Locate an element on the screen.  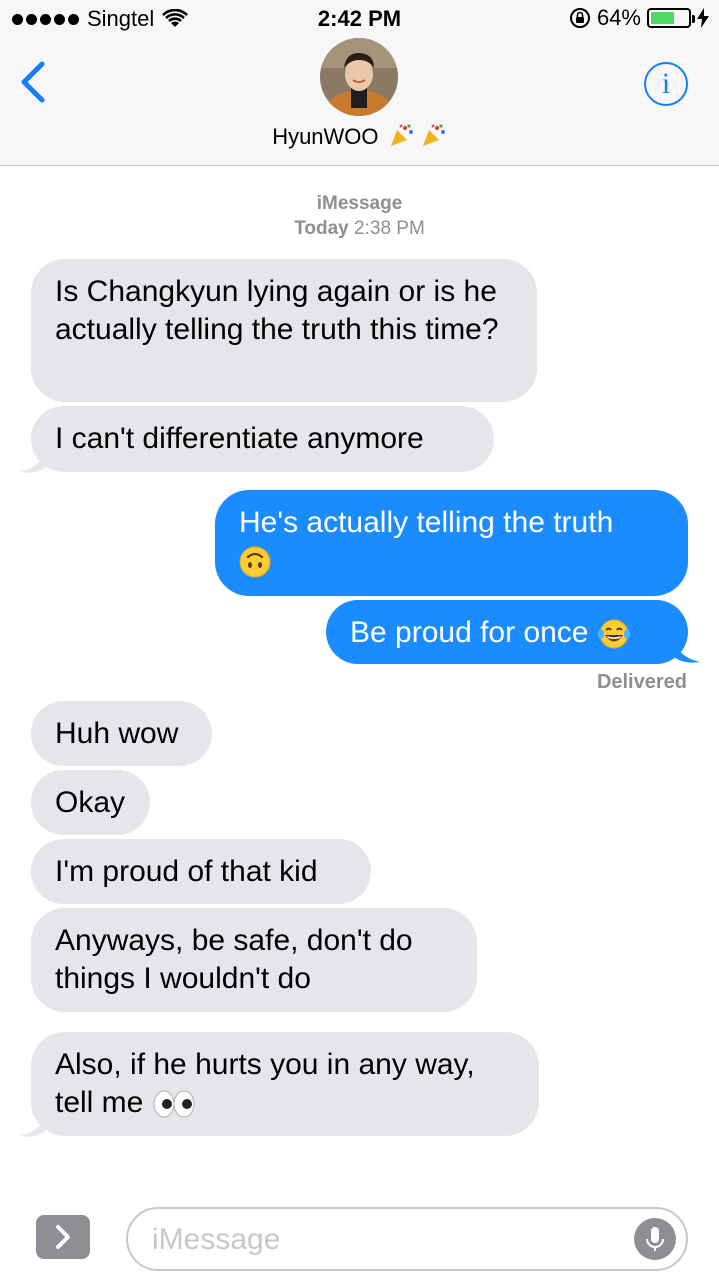
message-input: iMessage is located at coordinates (407, 1239).